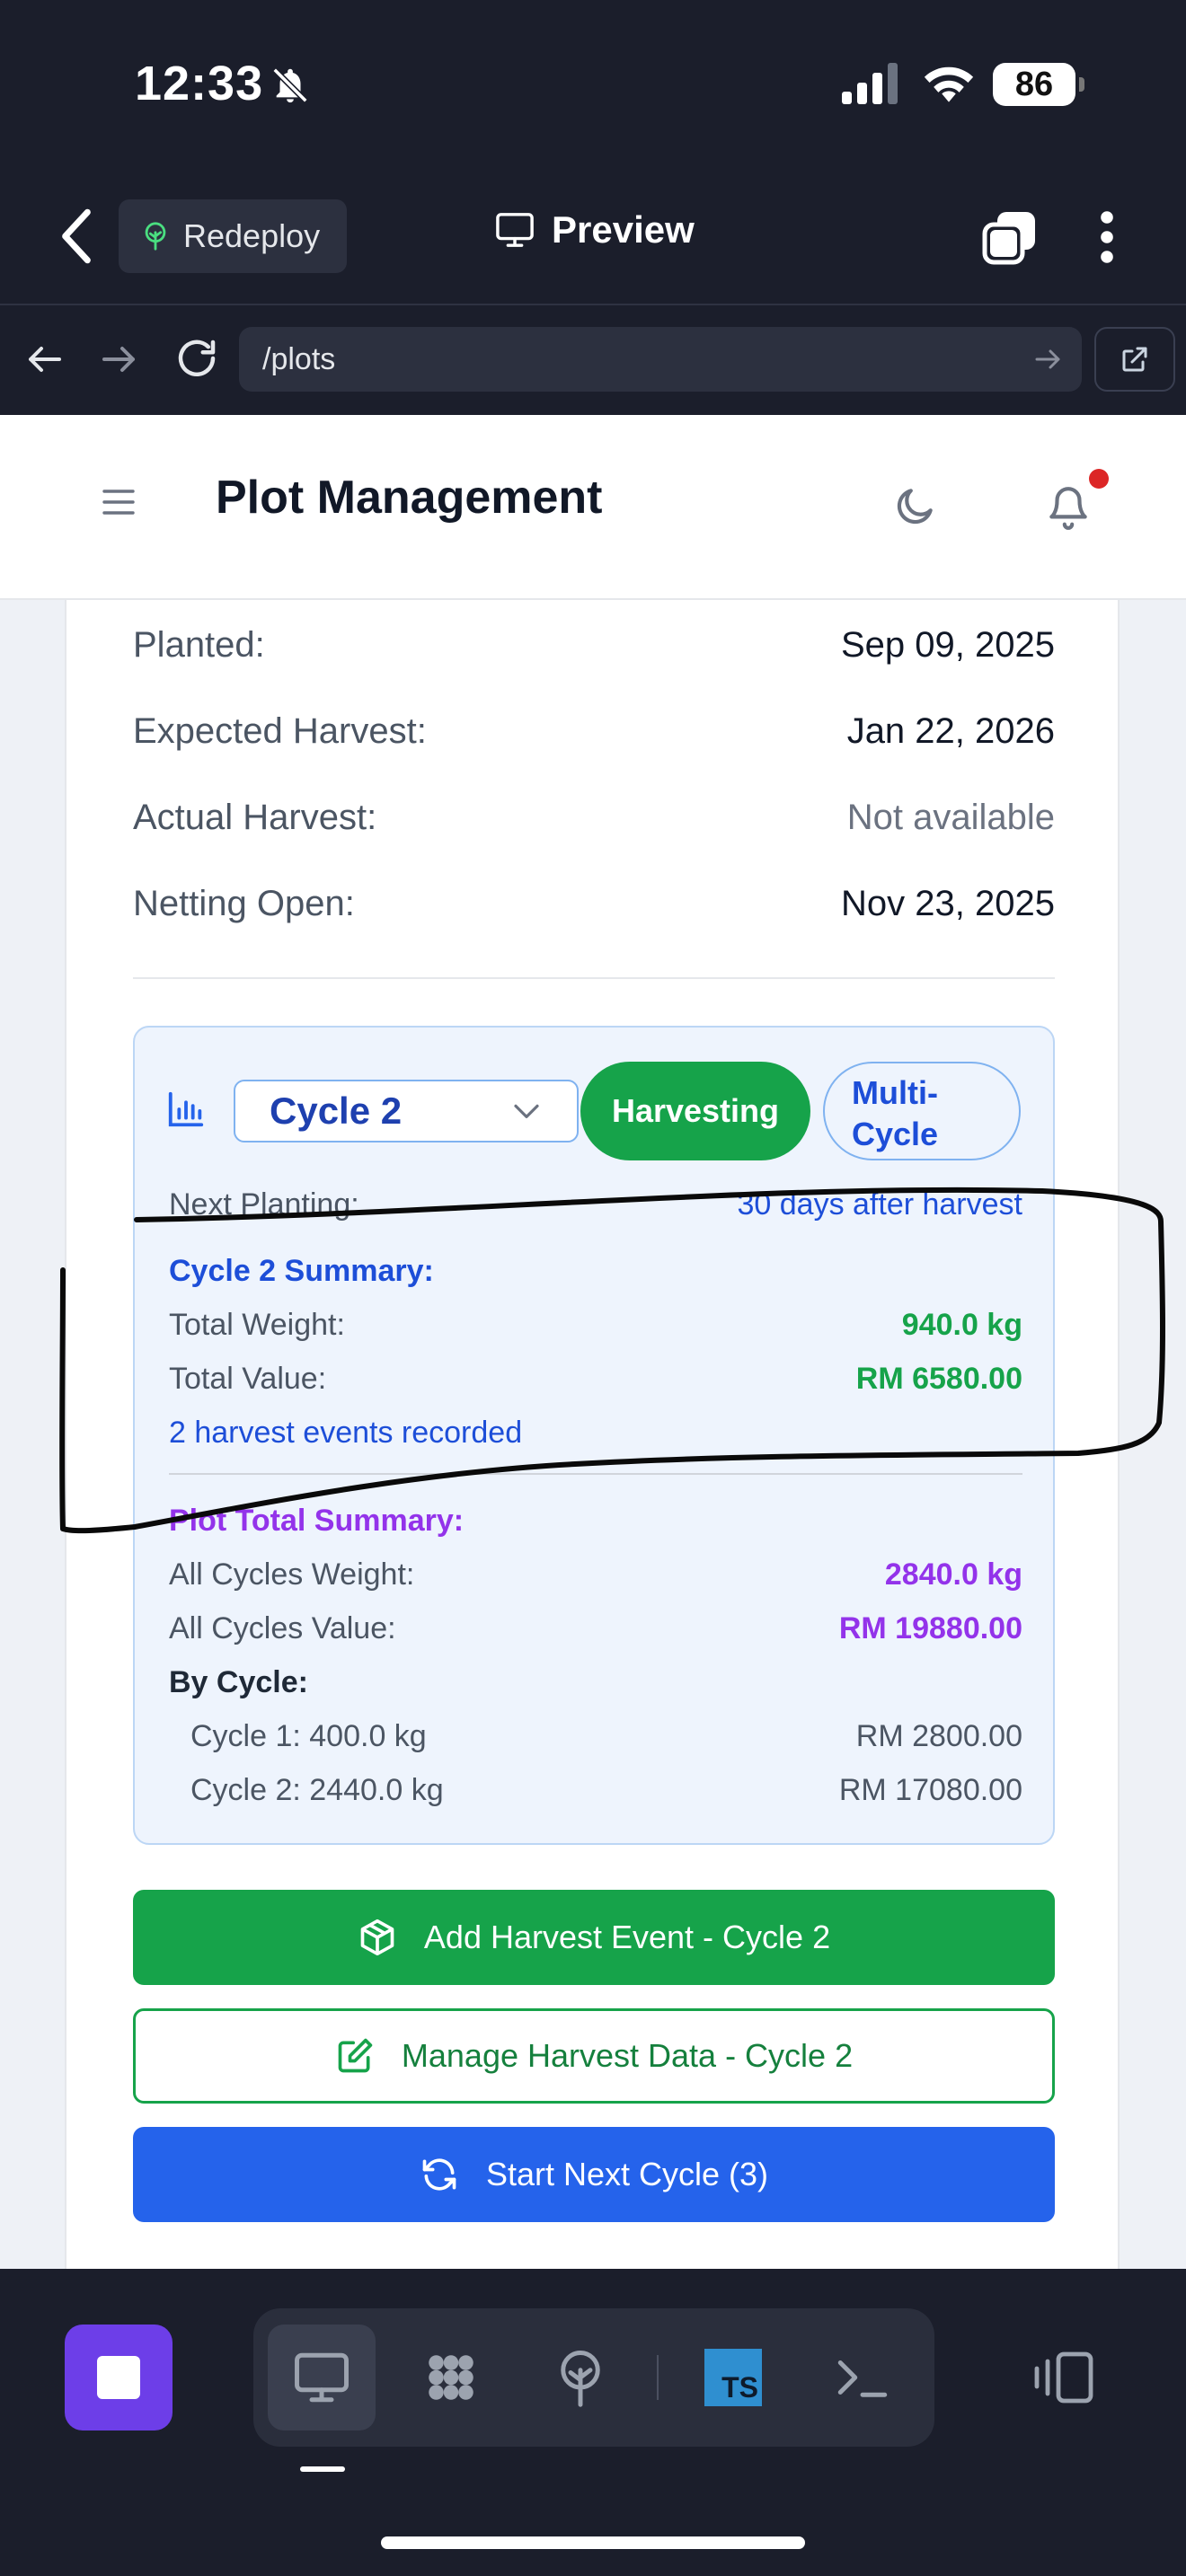 This screenshot has height=2576, width=1186. Describe the element at coordinates (317, 1521) in the screenshot. I see `plot-total-title: Plot Total Summary:` at that location.